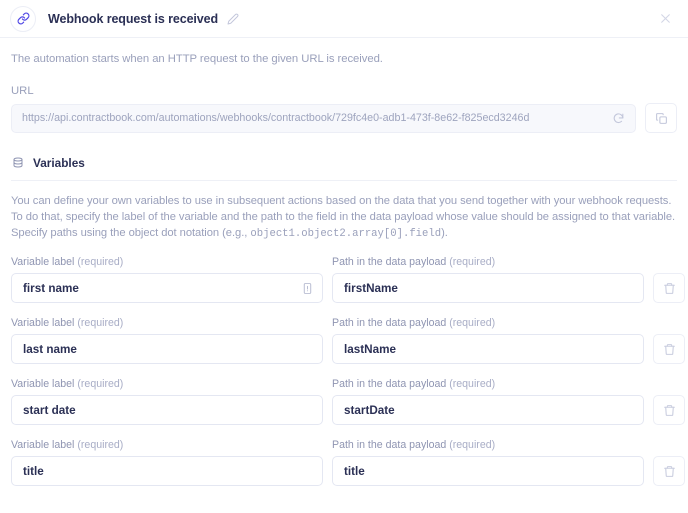 The image size is (688, 513). I want to click on variable-label-value: last name, so click(50, 349).